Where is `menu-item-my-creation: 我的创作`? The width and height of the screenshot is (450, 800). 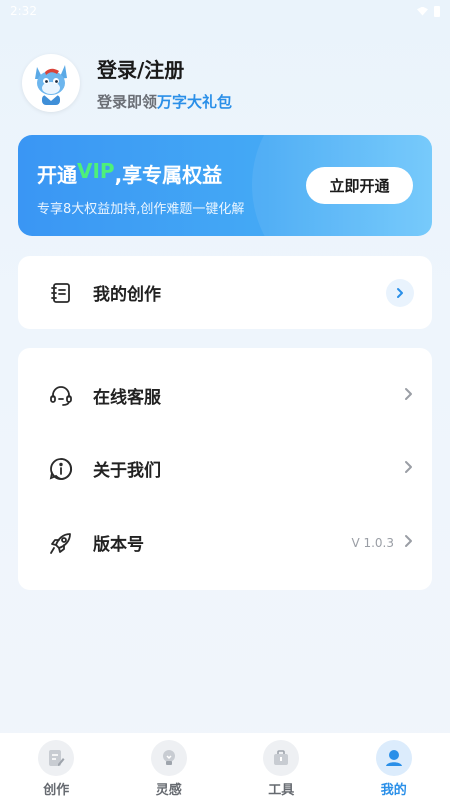
menu-item-my-creation: 我的创作 is located at coordinates (225, 292).